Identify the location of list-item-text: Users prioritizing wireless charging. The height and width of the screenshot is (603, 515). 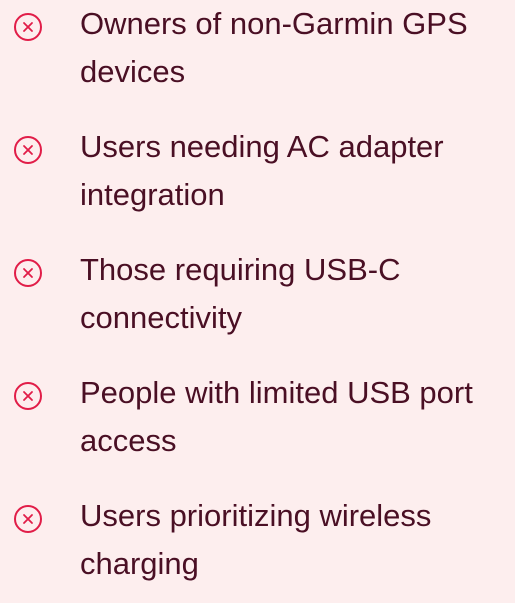
(256, 539).